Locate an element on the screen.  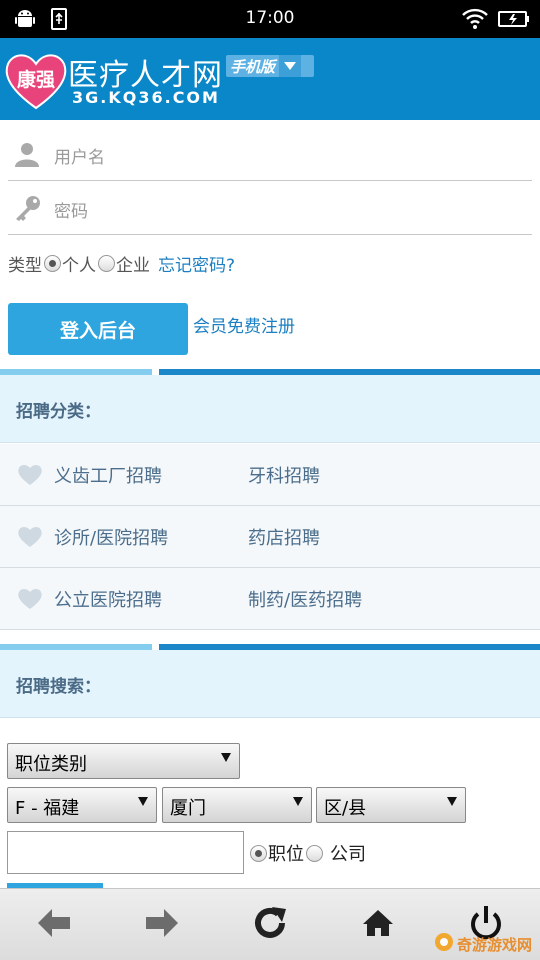
category-row: 公立医院招聘 制药/医药招聘 is located at coordinates (270, 599).